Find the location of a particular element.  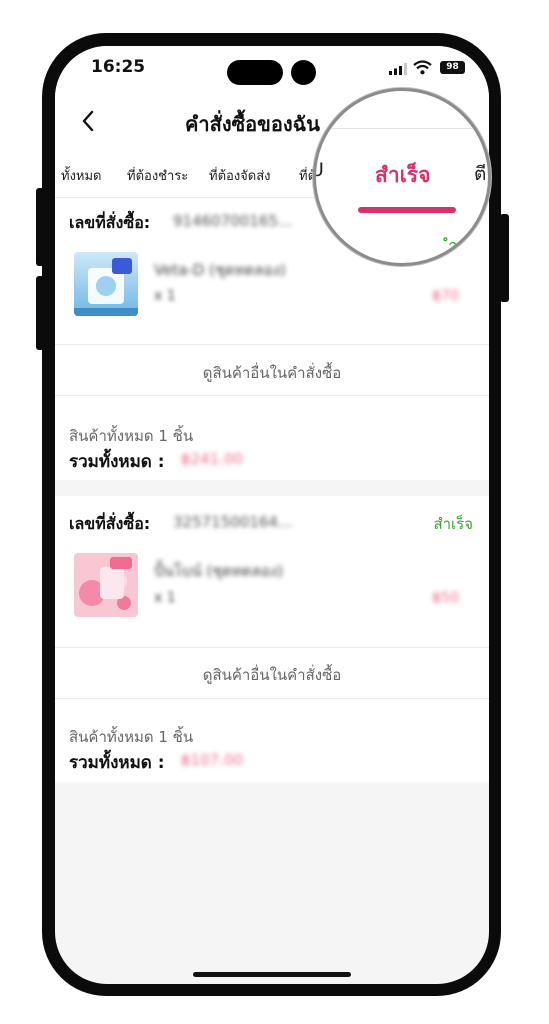

magnifier-callout: U สำเร็จ ตี ำ is located at coordinates (402, 177).